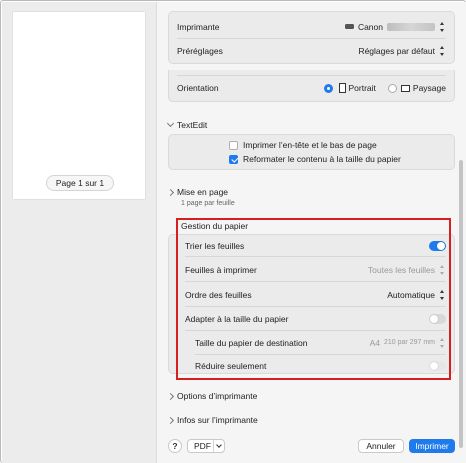  I want to click on printer-row: Imprimante Canon, so click(311, 26).